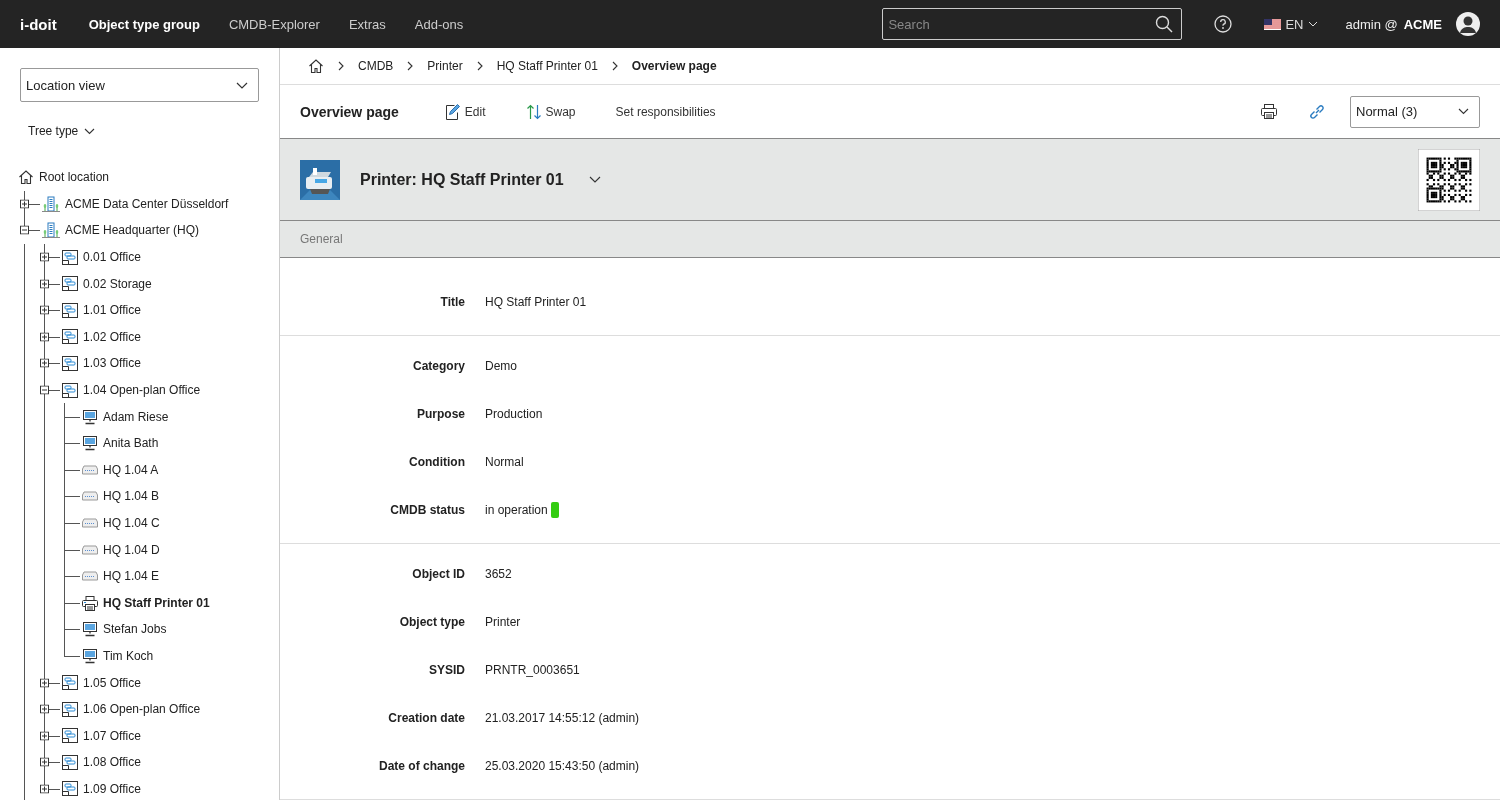 This screenshot has width=1500, height=800. Describe the element at coordinates (1449, 179) in the screenshot. I see `qr-code-icon` at that location.